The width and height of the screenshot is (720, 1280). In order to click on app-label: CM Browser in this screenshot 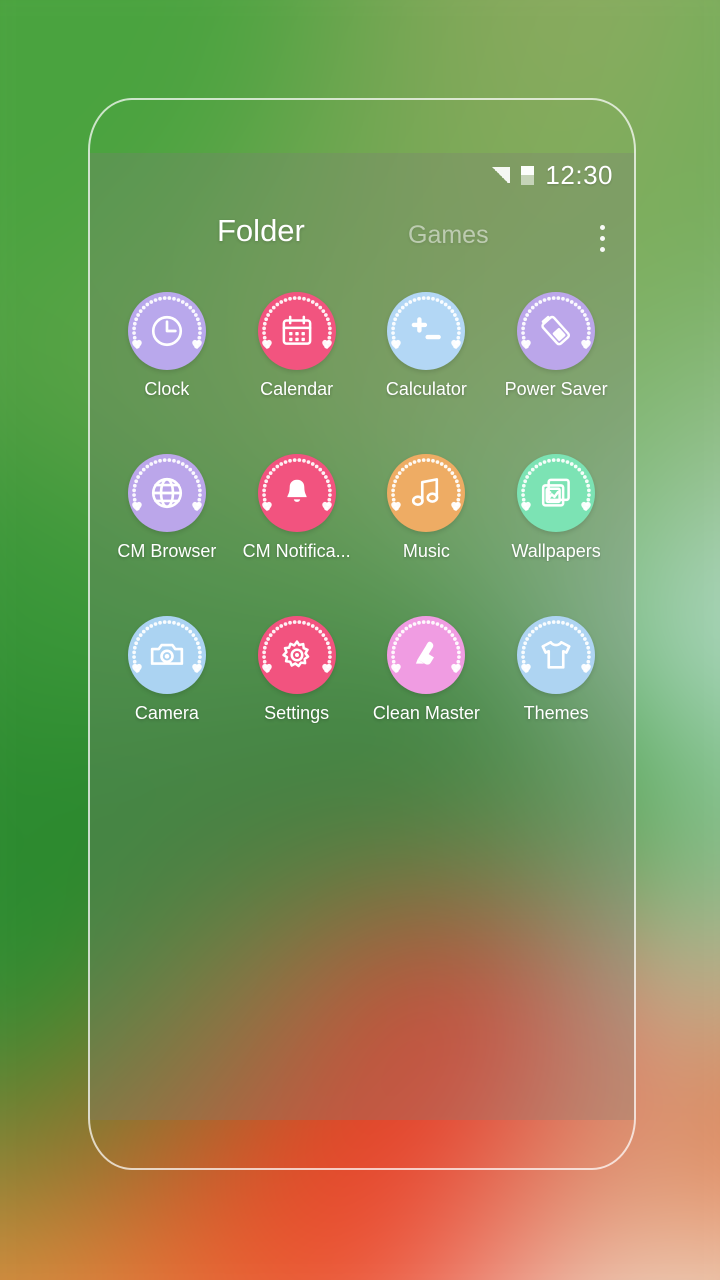, I will do `click(167, 551)`.